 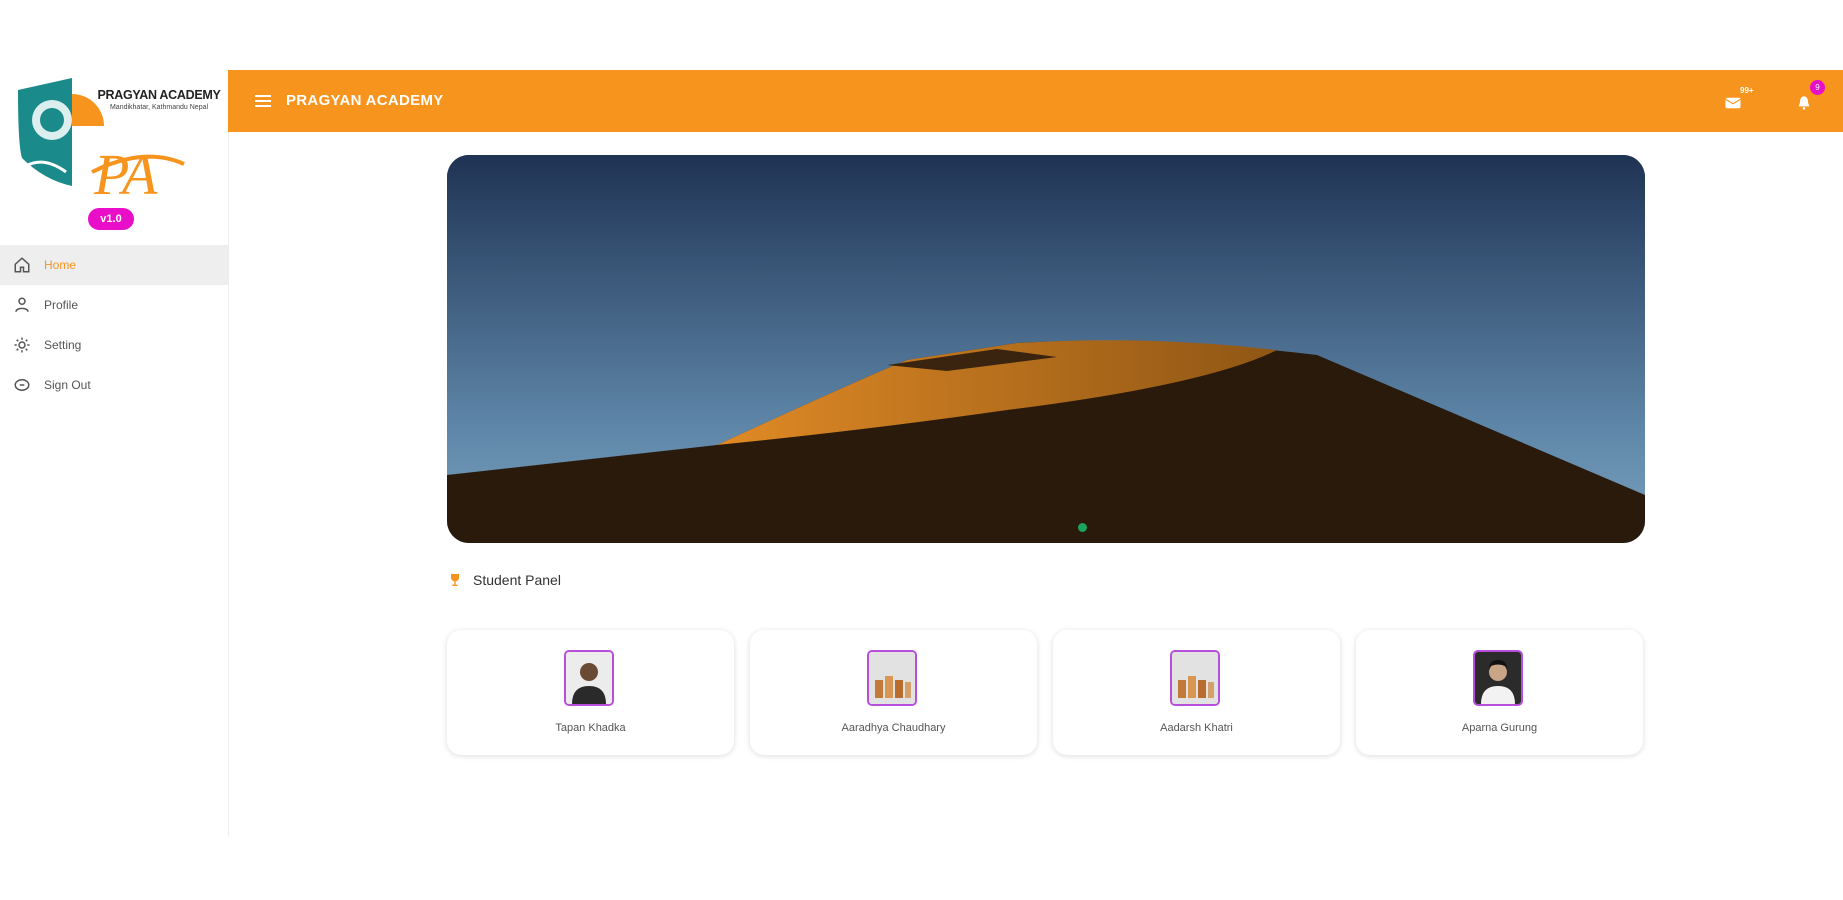 What do you see at coordinates (1499, 728) in the screenshot?
I see `student-name: Aparna Gurung` at bounding box center [1499, 728].